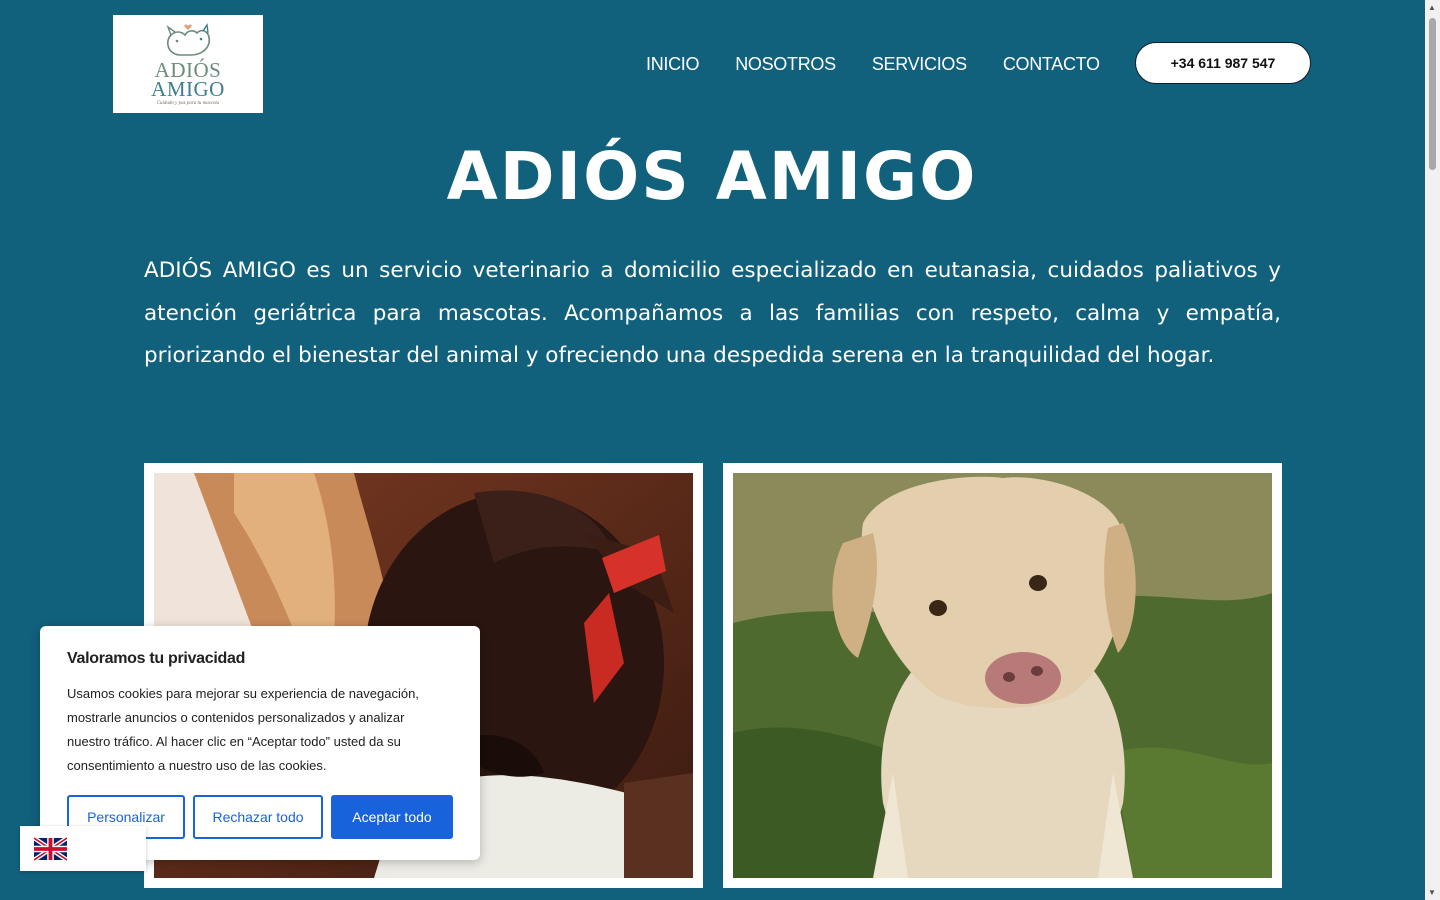 The width and height of the screenshot is (1440, 900). Describe the element at coordinates (712, 176) in the screenshot. I see `page-title: ADIÓS AMIGO` at that location.